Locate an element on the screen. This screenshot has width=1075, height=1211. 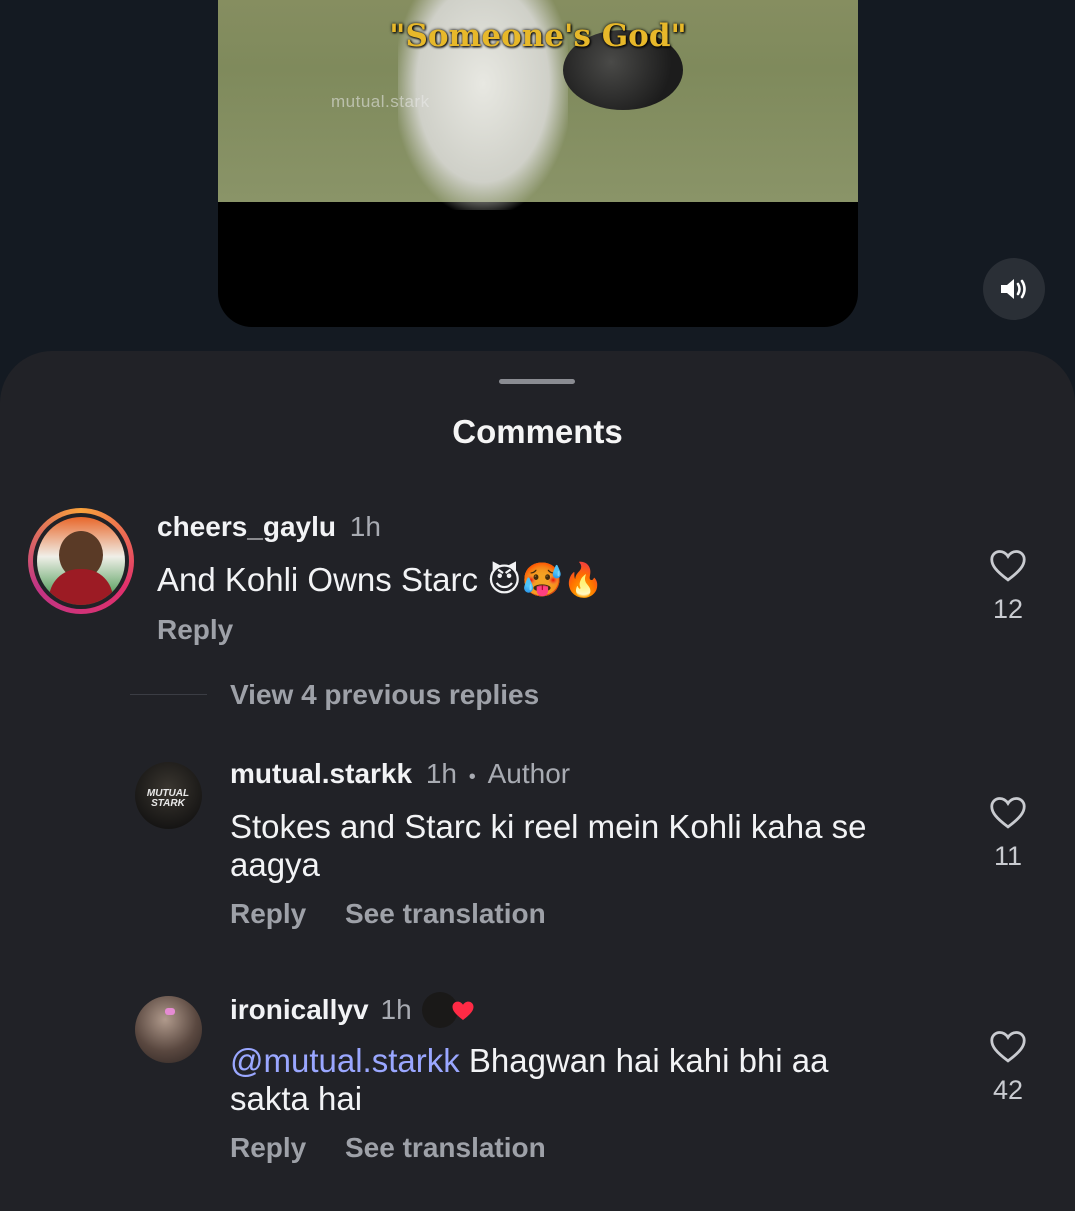
comment-header: mutual.starkk 1h • Author is located at coordinates (400, 774).